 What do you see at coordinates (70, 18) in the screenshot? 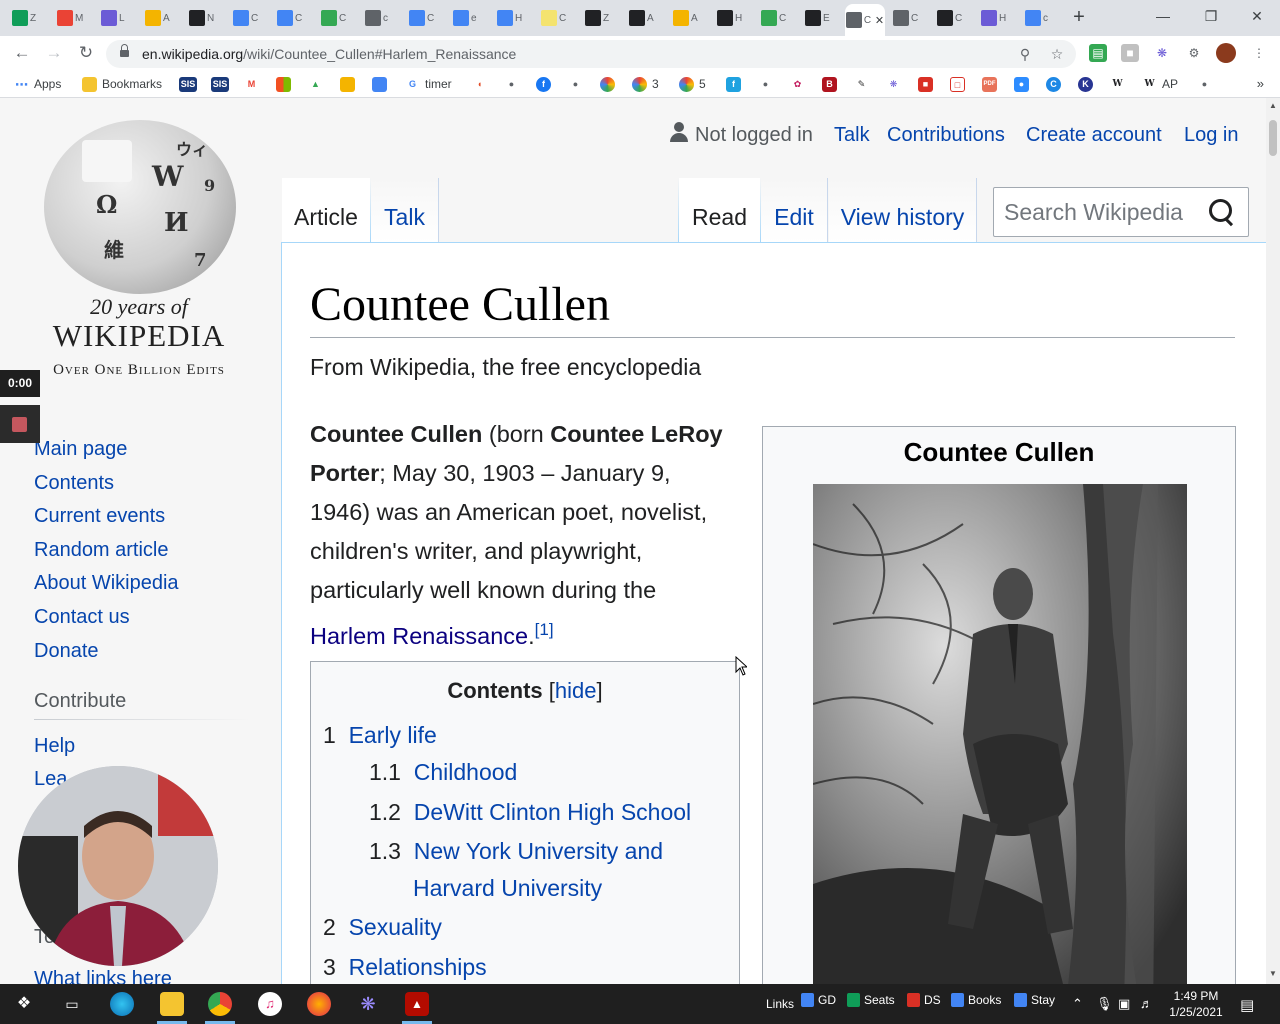
I see `browser-tab: M` at bounding box center [70, 18].